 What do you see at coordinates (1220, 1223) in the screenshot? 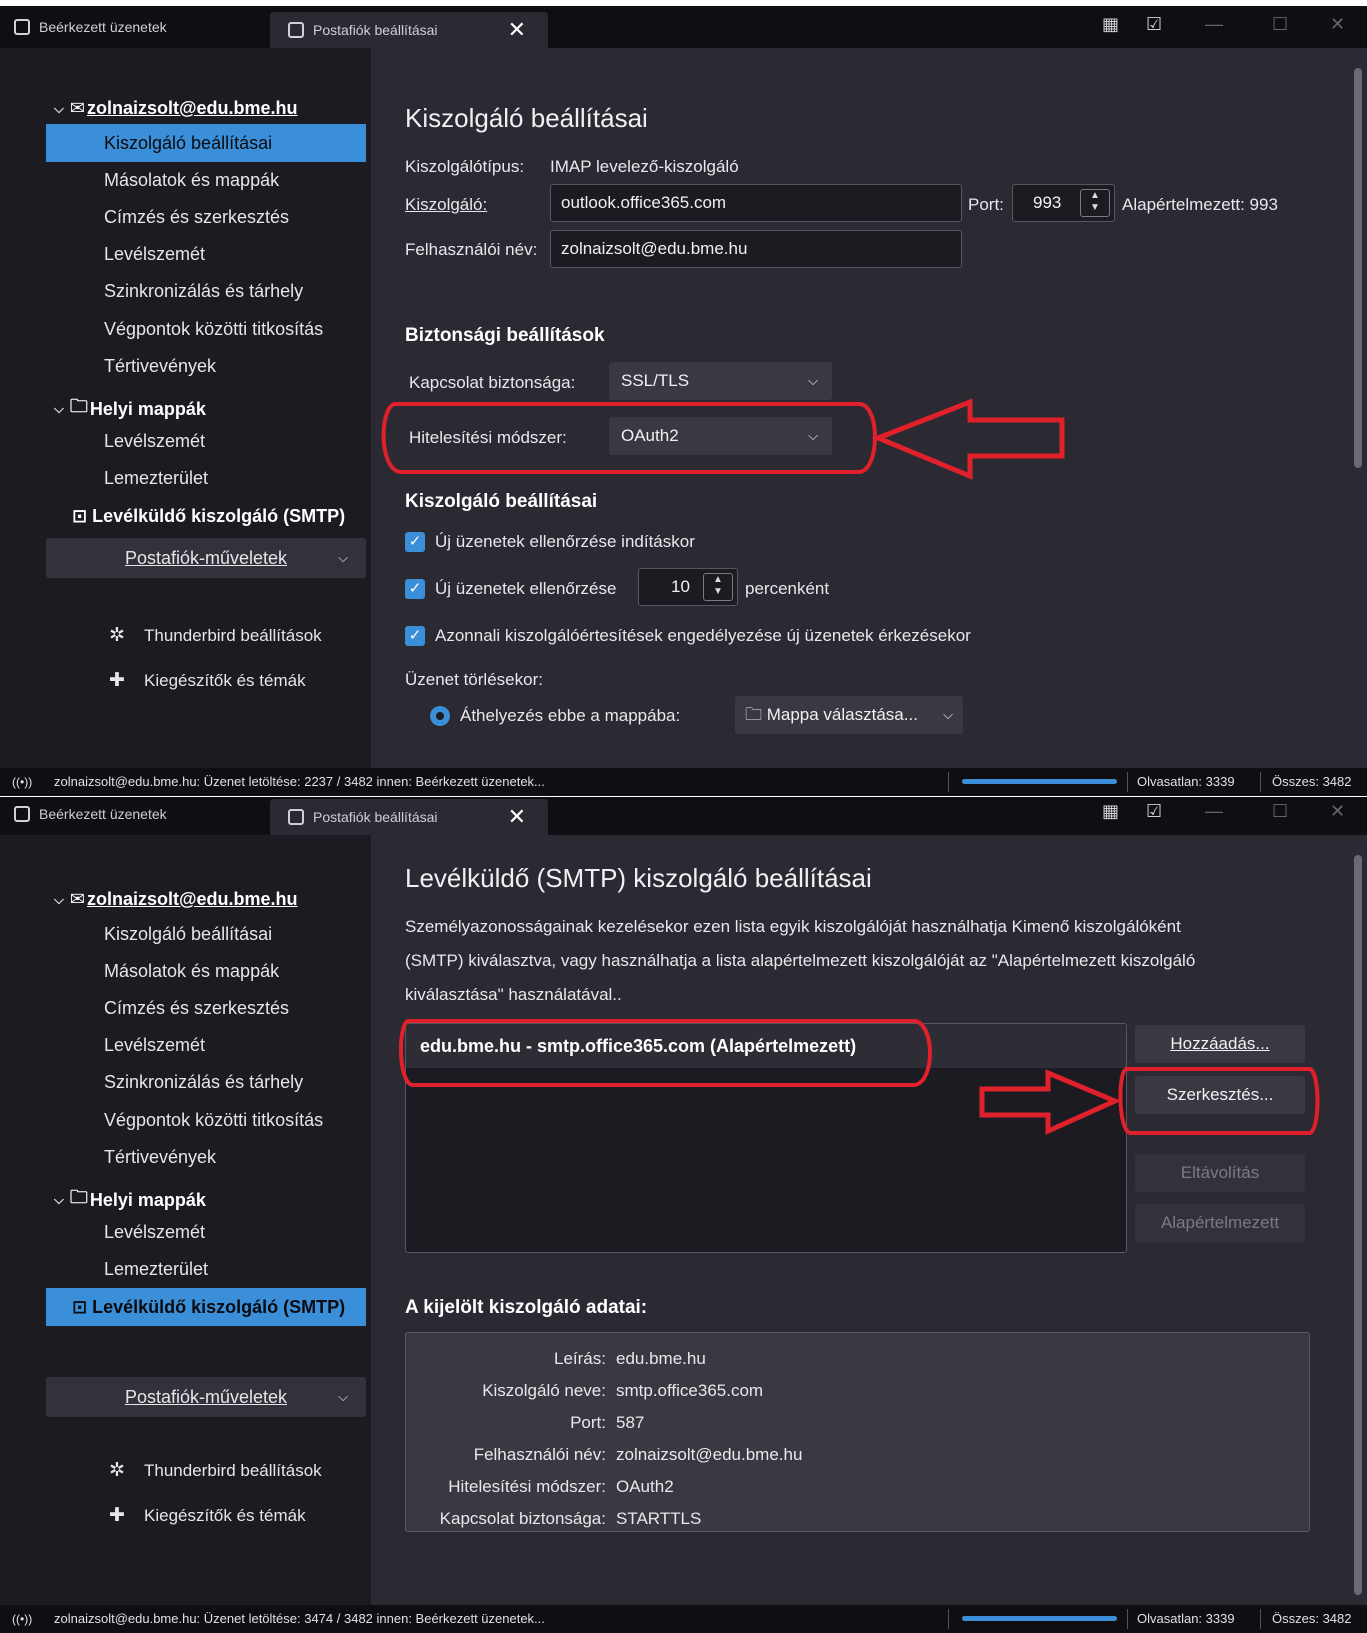
I see `set-default-button: Alapértelmezett` at bounding box center [1220, 1223].